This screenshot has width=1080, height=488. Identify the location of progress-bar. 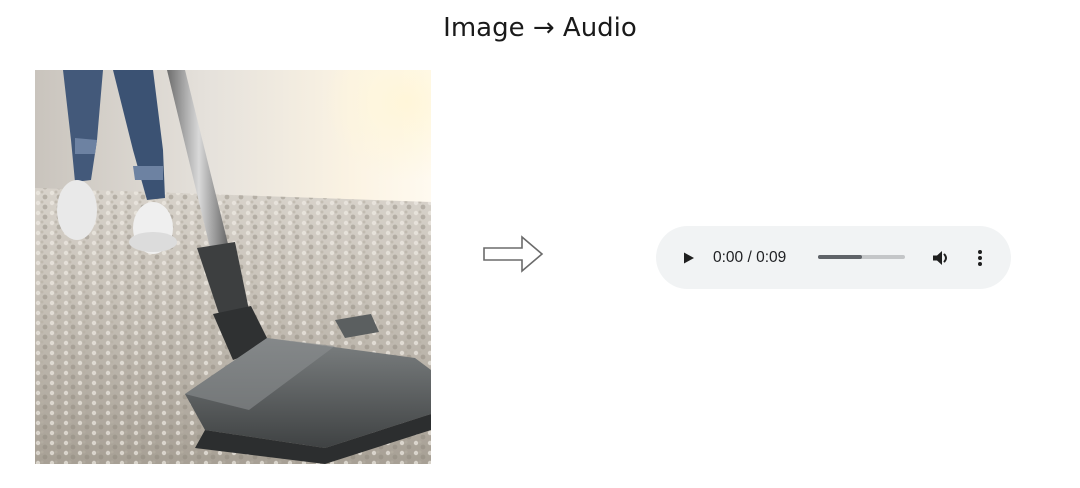
(861, 257).